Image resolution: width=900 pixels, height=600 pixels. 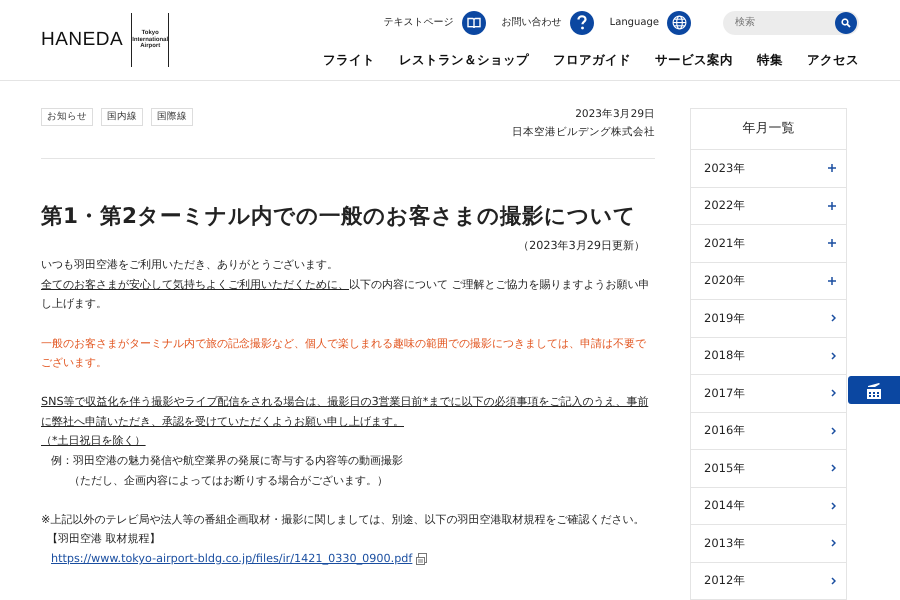 What do you see at coordinates (339, 217) in the screenshot?
I see `article-title: 第1・第2ターミナル内での一般のお客さまの撮影について` at bounding box center [339, 217].